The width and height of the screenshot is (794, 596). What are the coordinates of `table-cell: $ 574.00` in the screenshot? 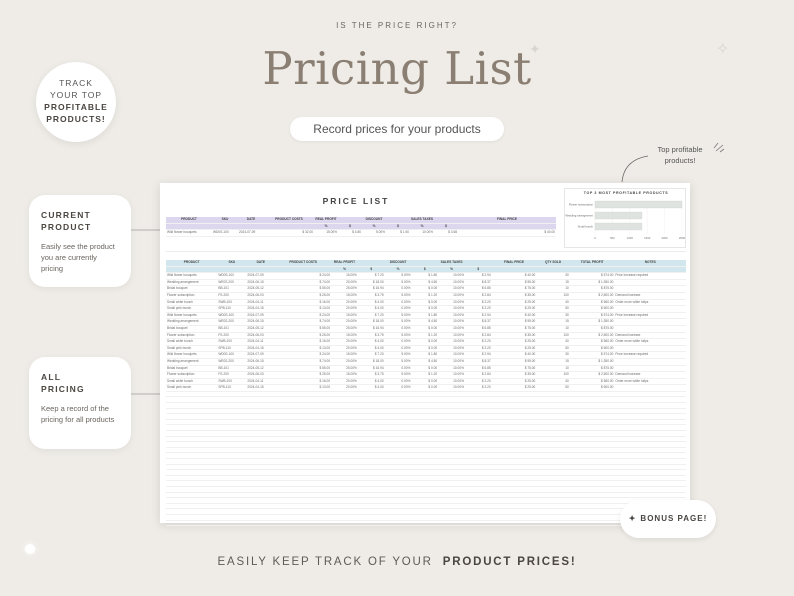 It's located at (592, 276).